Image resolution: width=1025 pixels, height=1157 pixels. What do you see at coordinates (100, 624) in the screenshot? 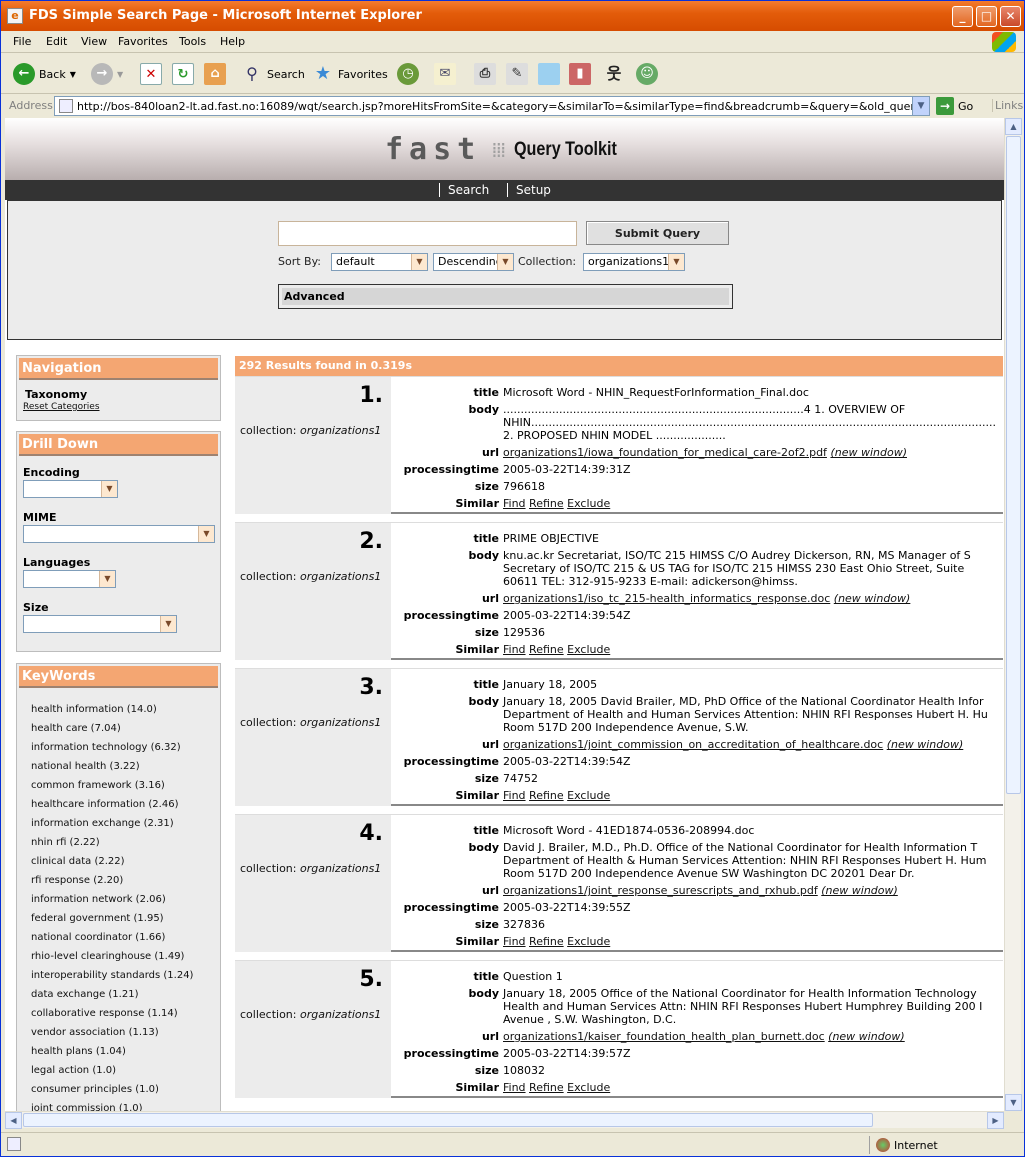
I see `size-select: ▼` at bounding box center [100, 624].